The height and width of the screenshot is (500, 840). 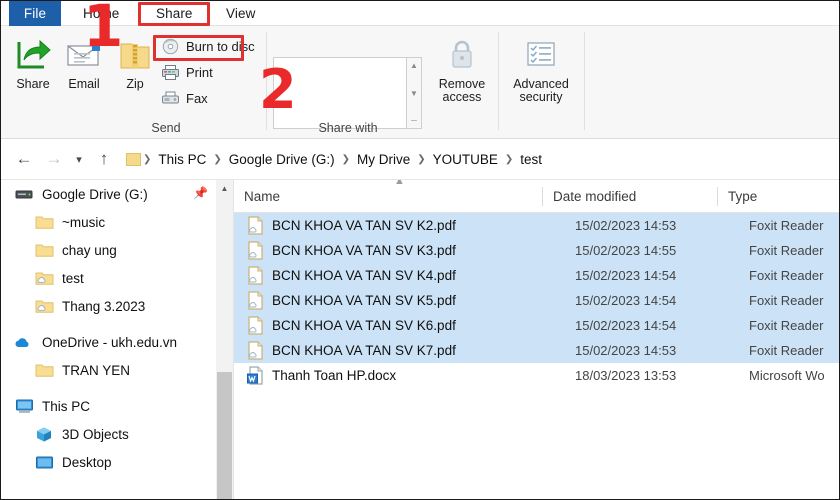 I want to click on fax-icon, so click(x=170, y=99).